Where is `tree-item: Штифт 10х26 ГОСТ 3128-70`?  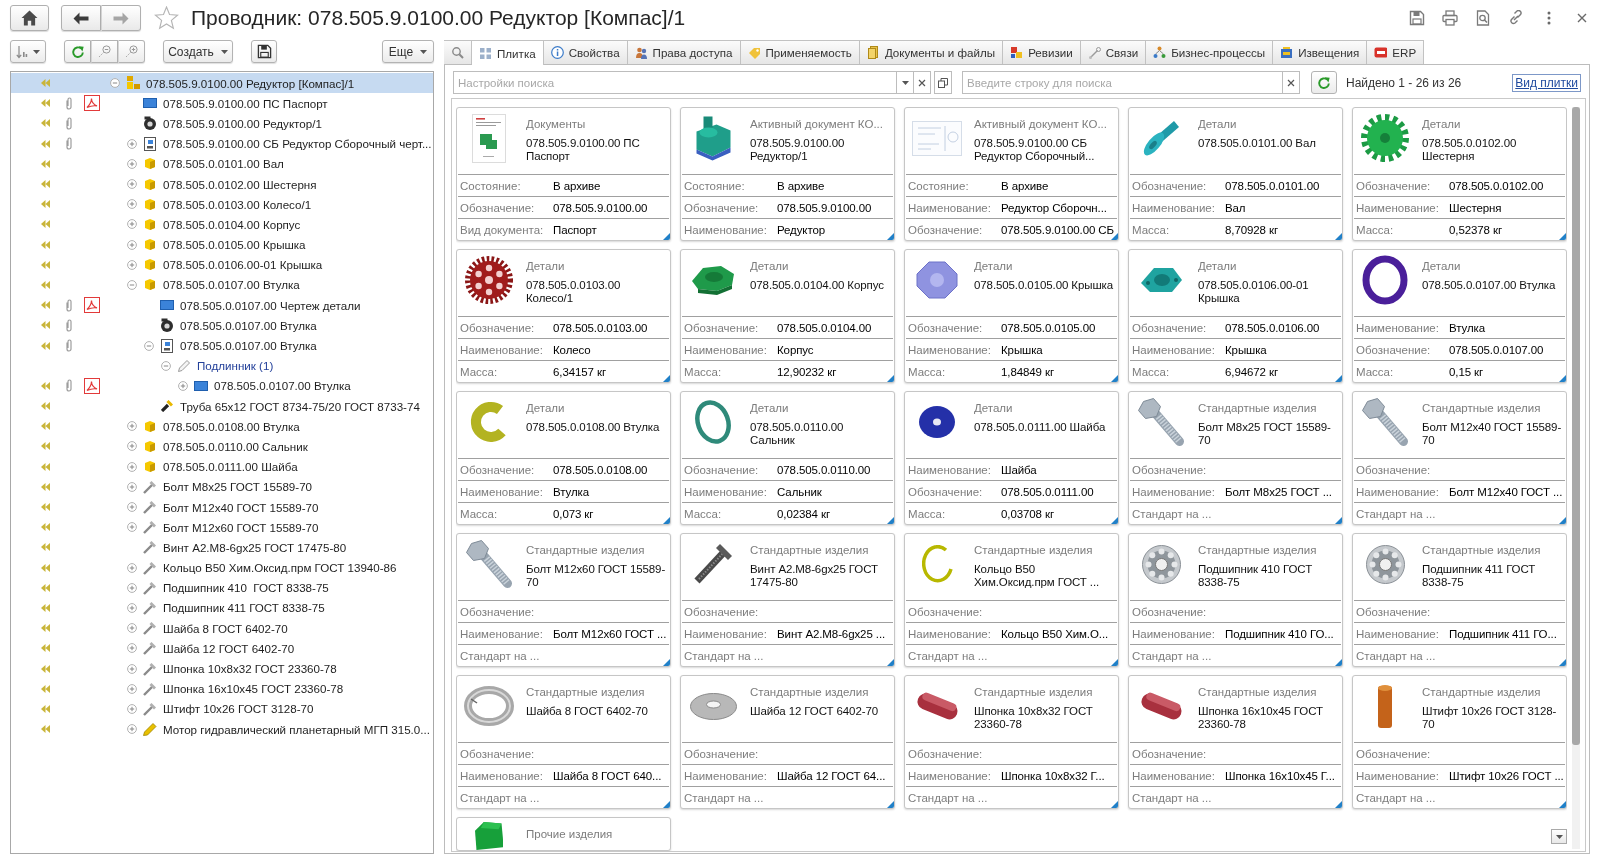 tree-item: Штифт 10х26 ГОСТ 3128-70 is located at coordinates (222, 708).